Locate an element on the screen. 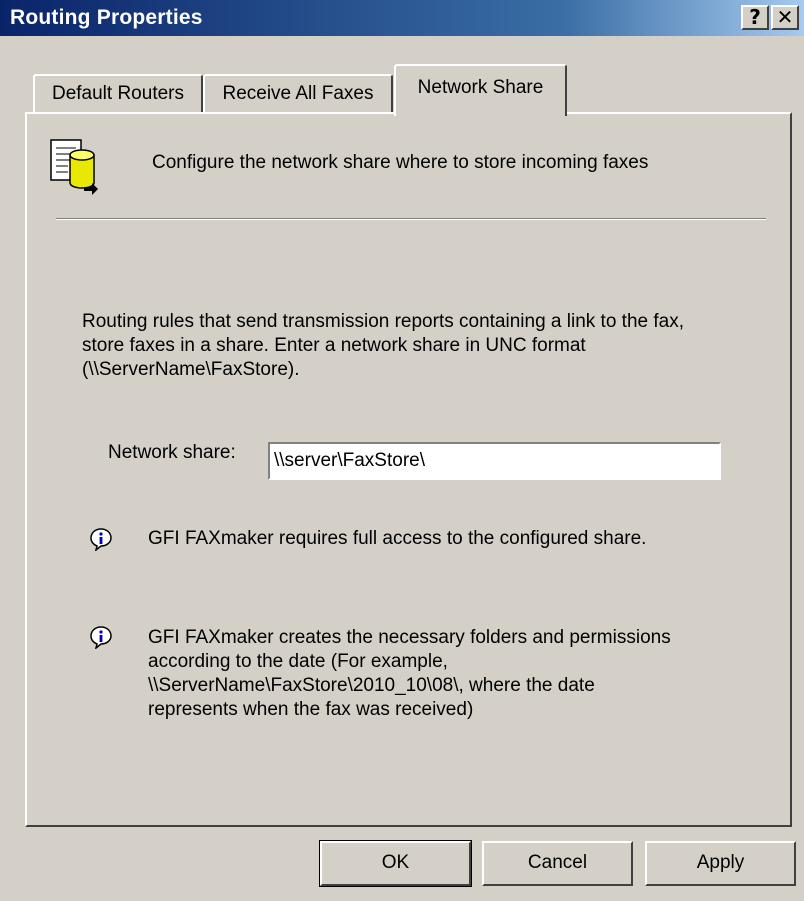 Image resolution: width=804 pixels, height=901 pixels. ok-button: OK is located at coordinates (395, 863).